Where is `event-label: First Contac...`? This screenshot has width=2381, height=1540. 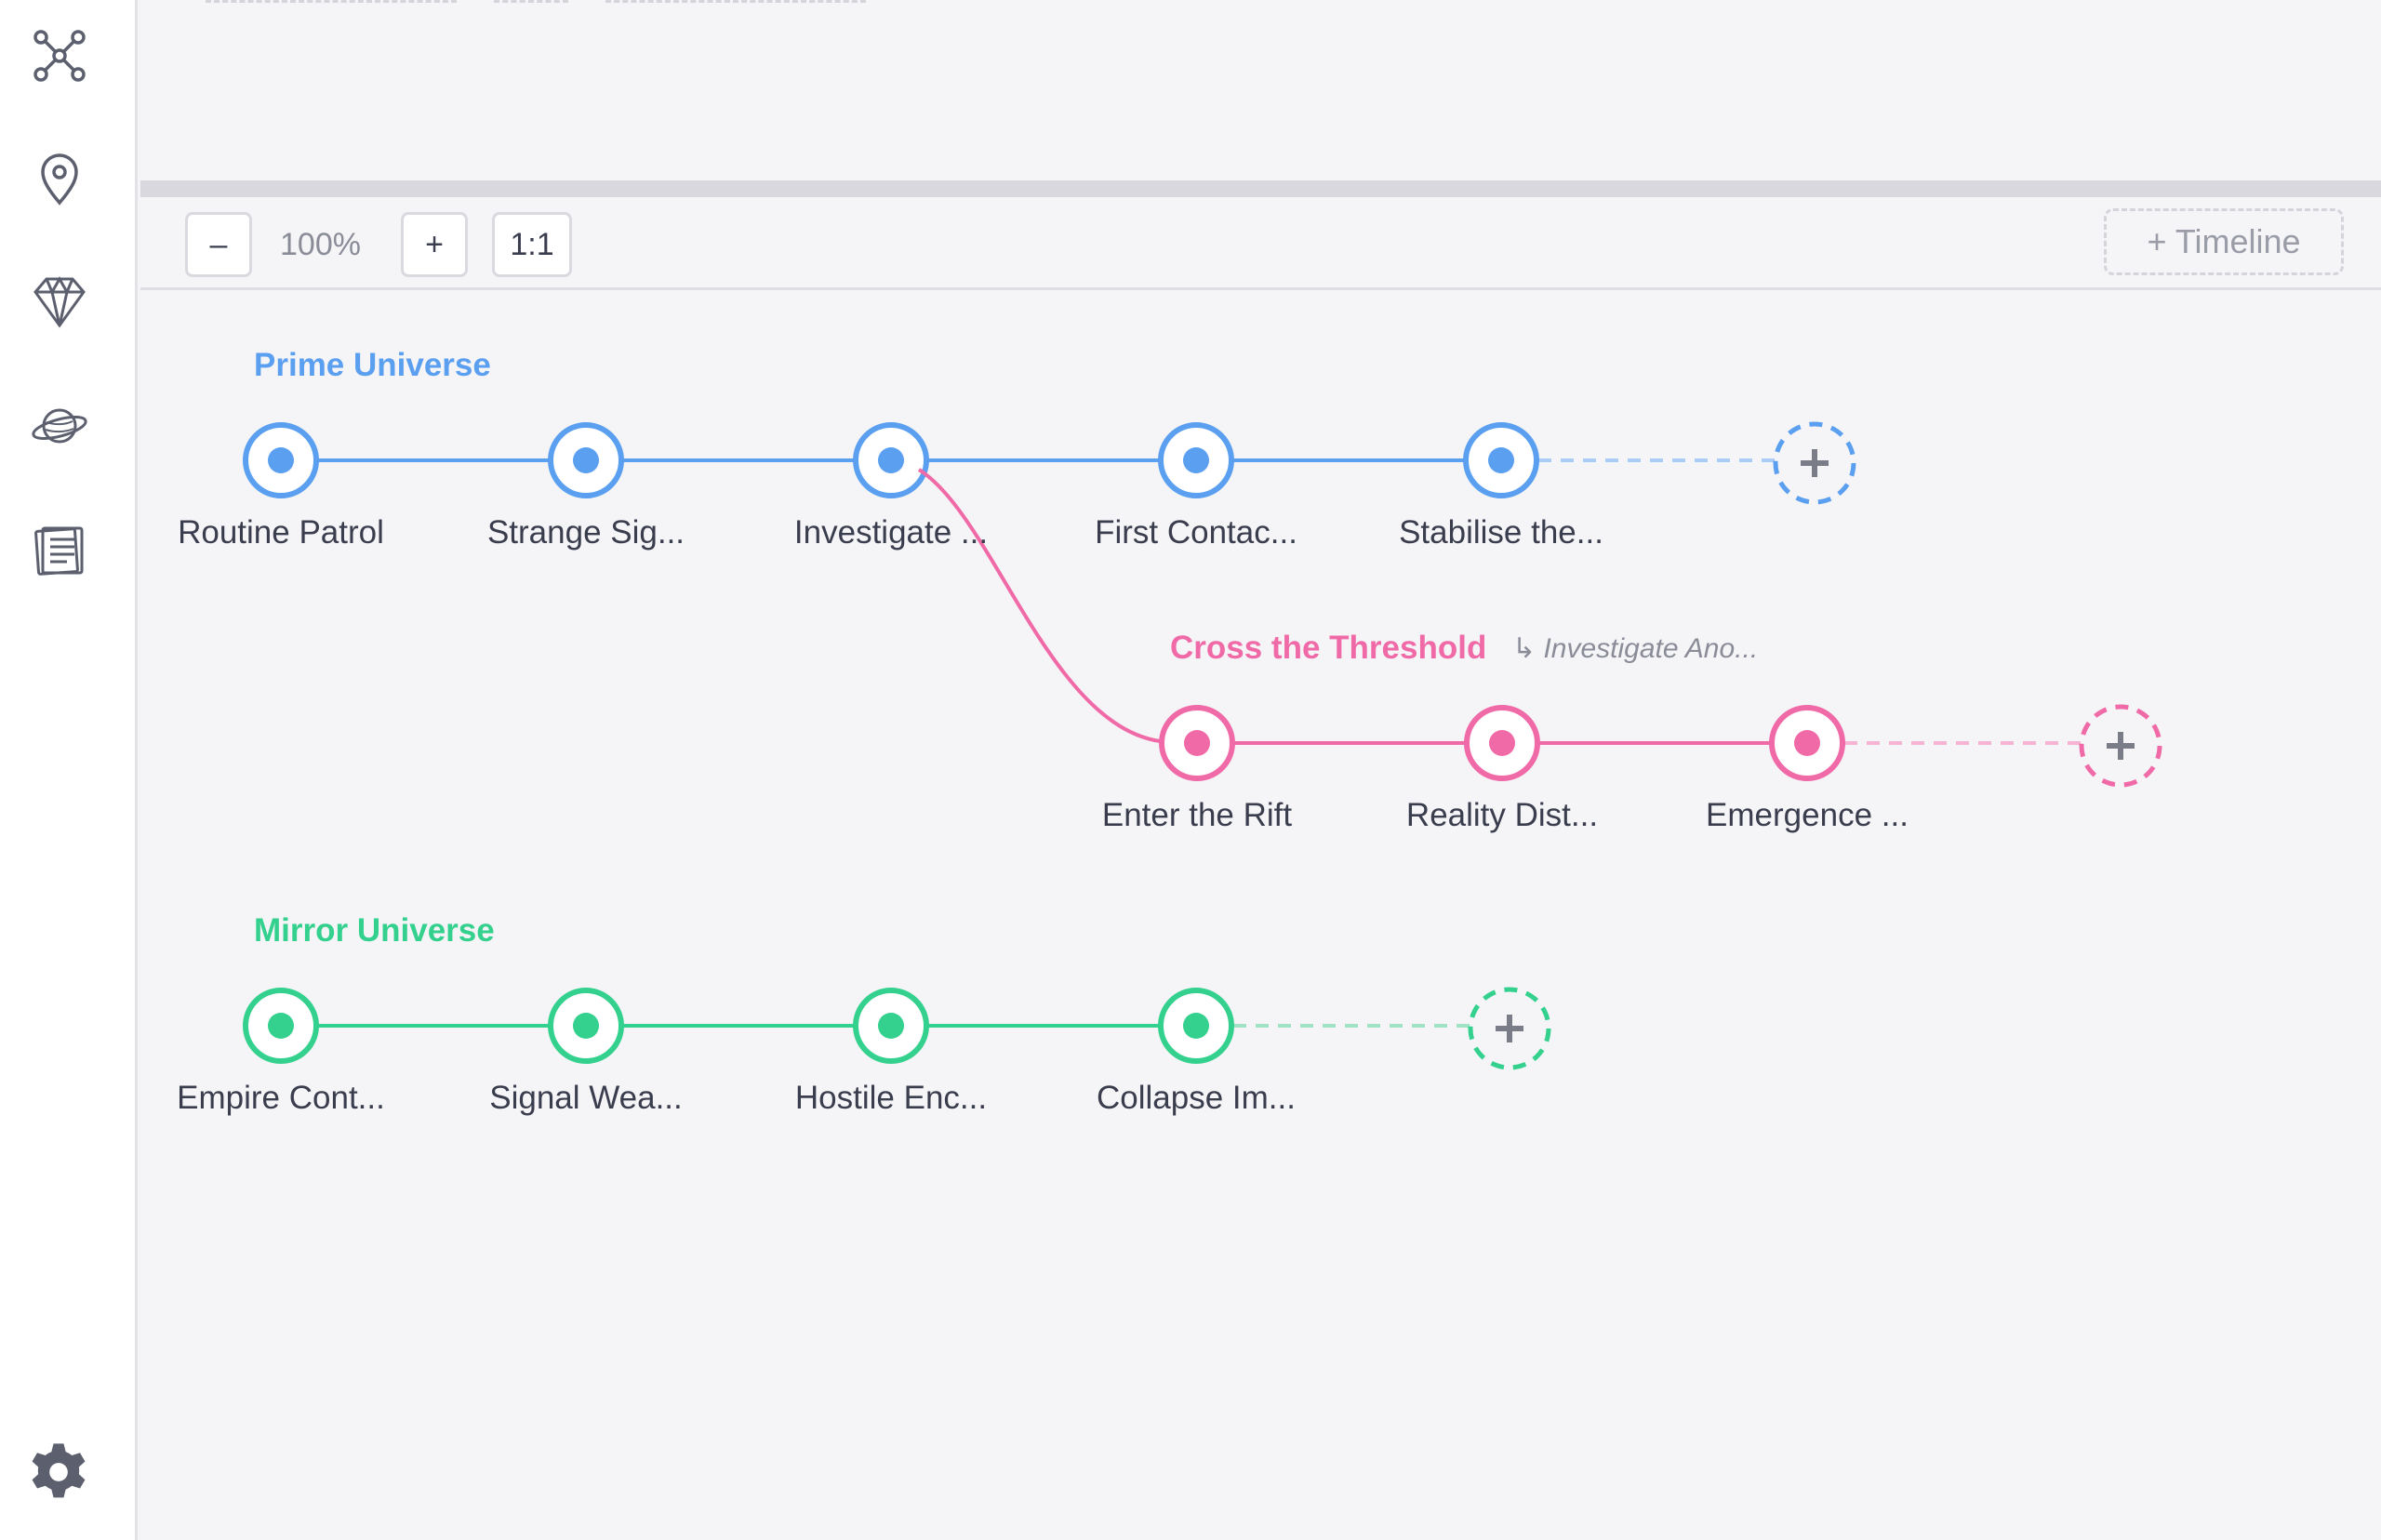 event-label: First Contac... is located at coordinates (1196, 532).